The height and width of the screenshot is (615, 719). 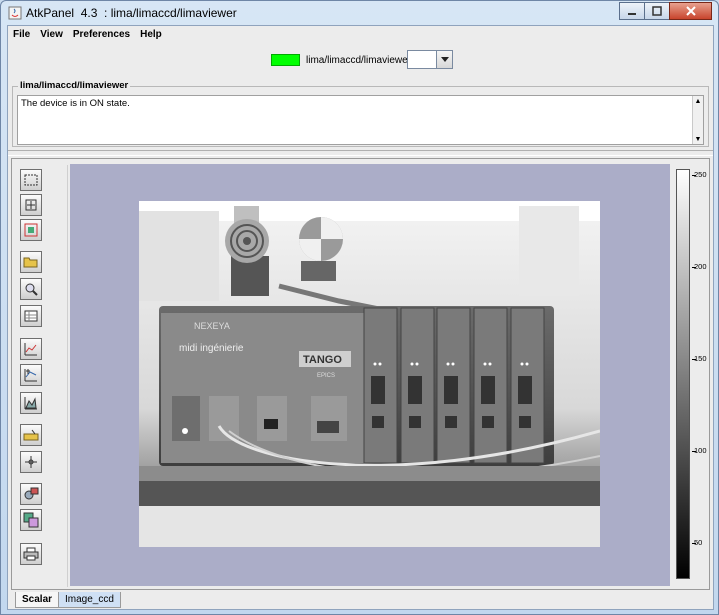 What do you see at coordinates (700, 450) in the screenshot?
I see `colorbar-label-100: 100` at bounding box center [700, 450].